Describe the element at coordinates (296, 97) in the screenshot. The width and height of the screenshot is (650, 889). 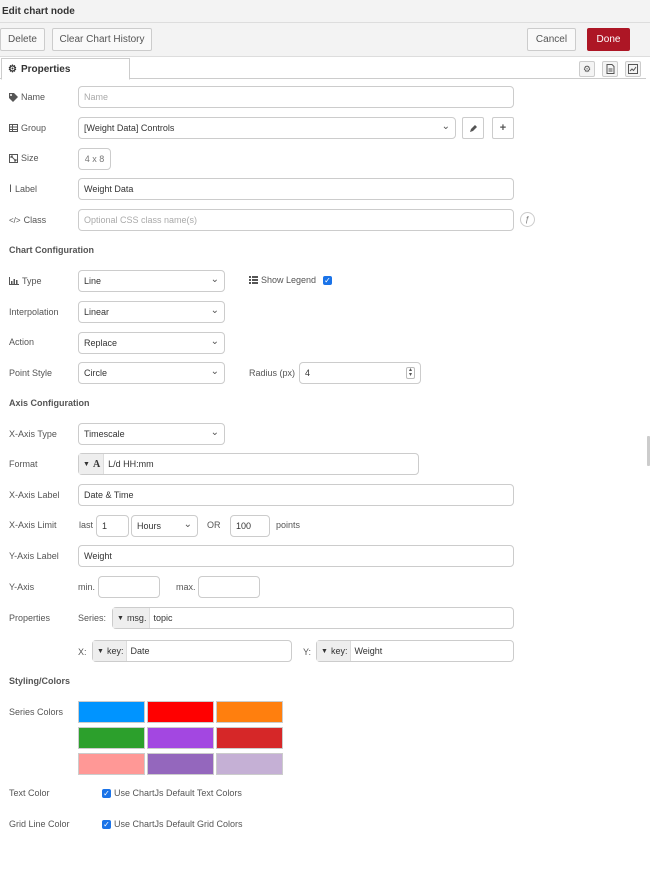
I see `name-input: Name` at that location.